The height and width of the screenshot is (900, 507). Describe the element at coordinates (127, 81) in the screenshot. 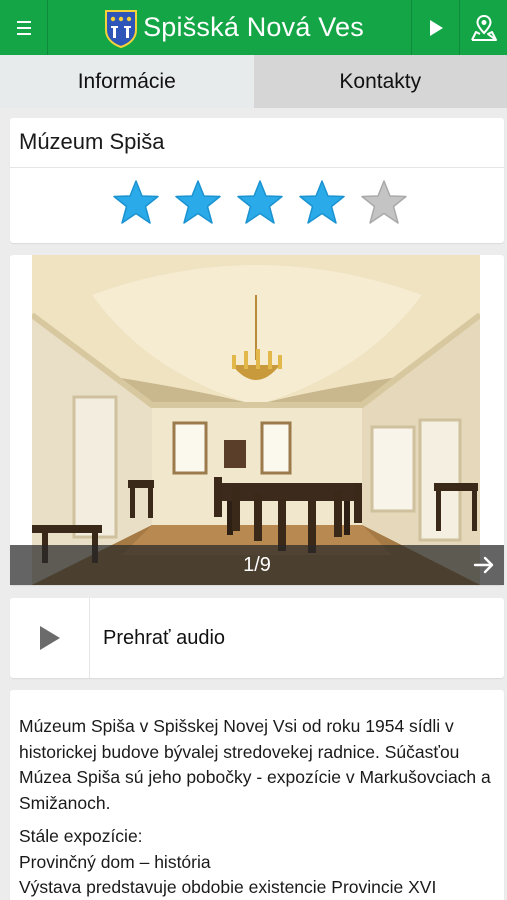

I see `tab-informacie: Informácie` at that location.